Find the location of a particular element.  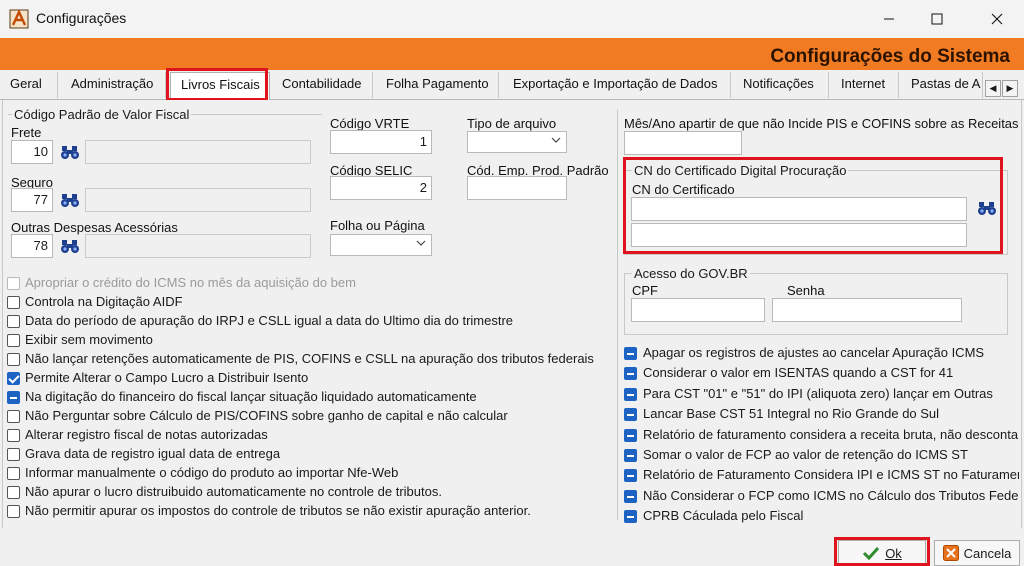

mes-ano-input is located at coordinates (683, 143).